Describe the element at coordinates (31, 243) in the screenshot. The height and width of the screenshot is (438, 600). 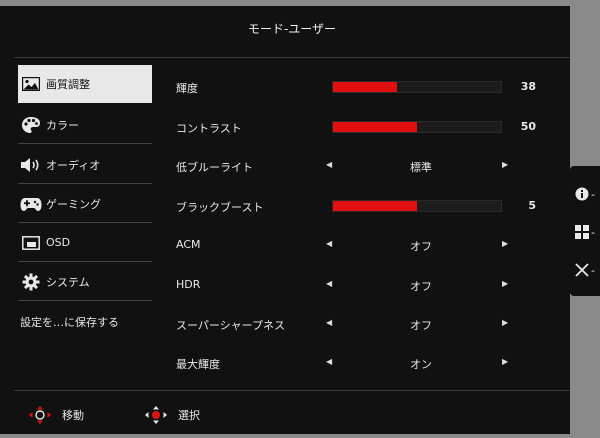
I see `osd-window-icon` at that location.